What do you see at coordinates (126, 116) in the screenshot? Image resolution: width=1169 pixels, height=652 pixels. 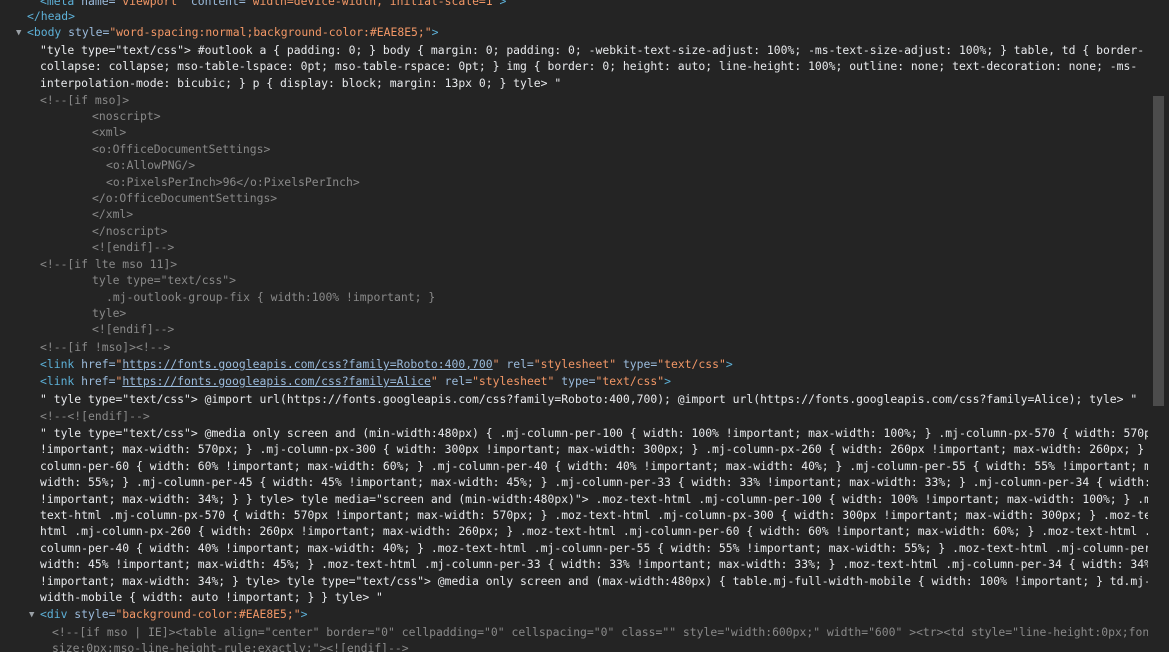 I see `code-token: <noscript>` at bounding box center [126, 116].